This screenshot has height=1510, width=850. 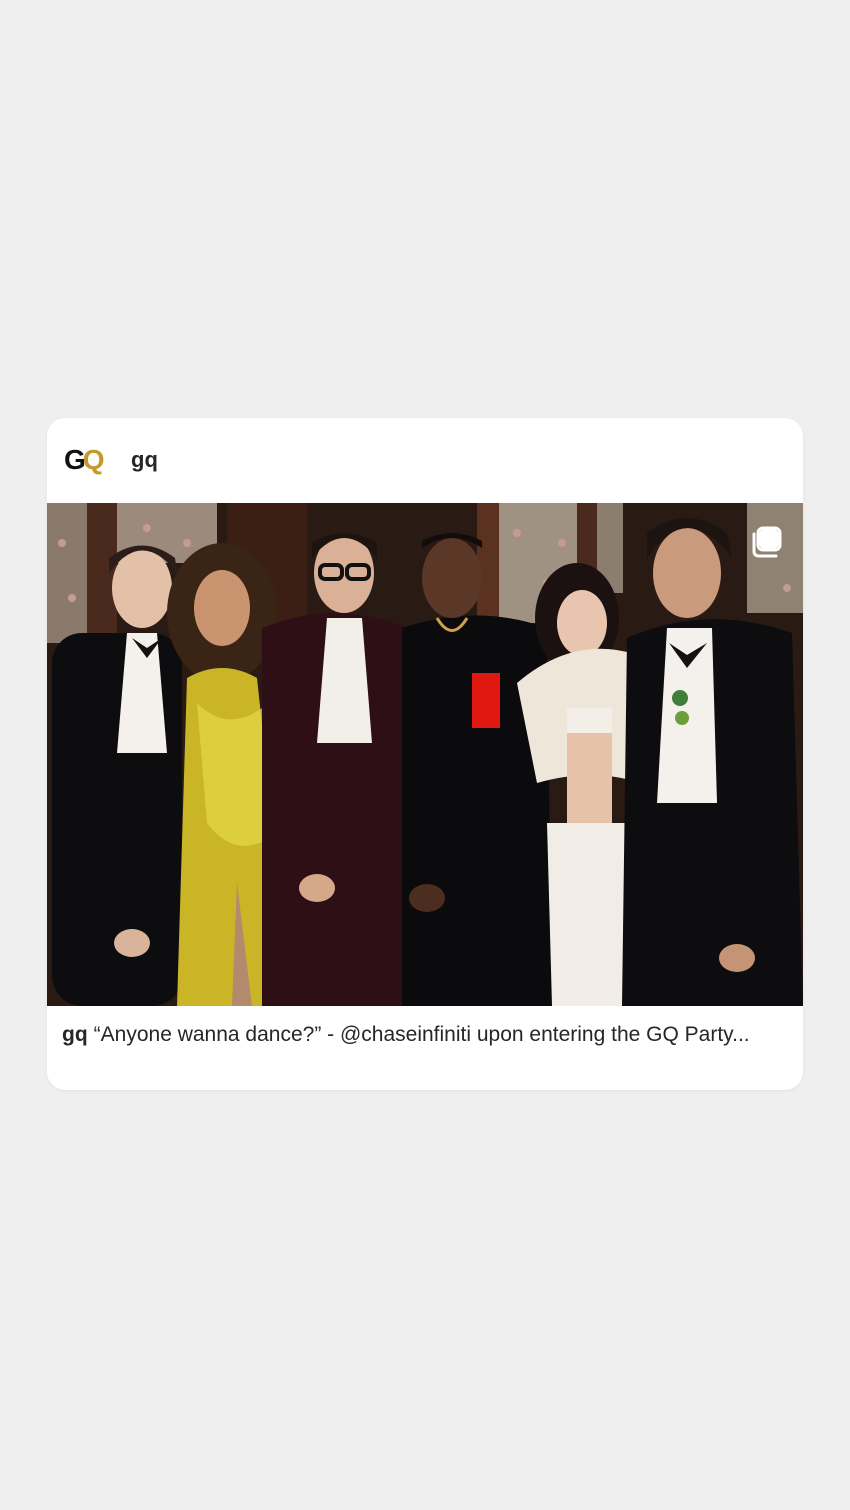 What do you see at coordinates (75, 459) in the screenshot?
I see `avatar-logo-letter-g: G` at bounding box center [75, 459].